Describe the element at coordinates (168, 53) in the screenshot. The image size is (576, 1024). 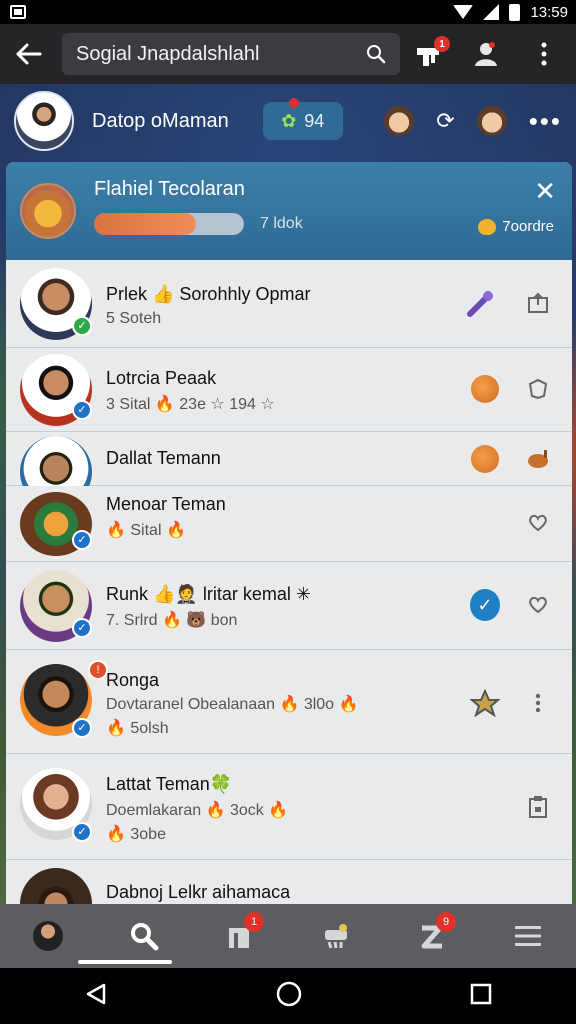
I see `search-text: Sogial Jnapdalshlahl` at that location.